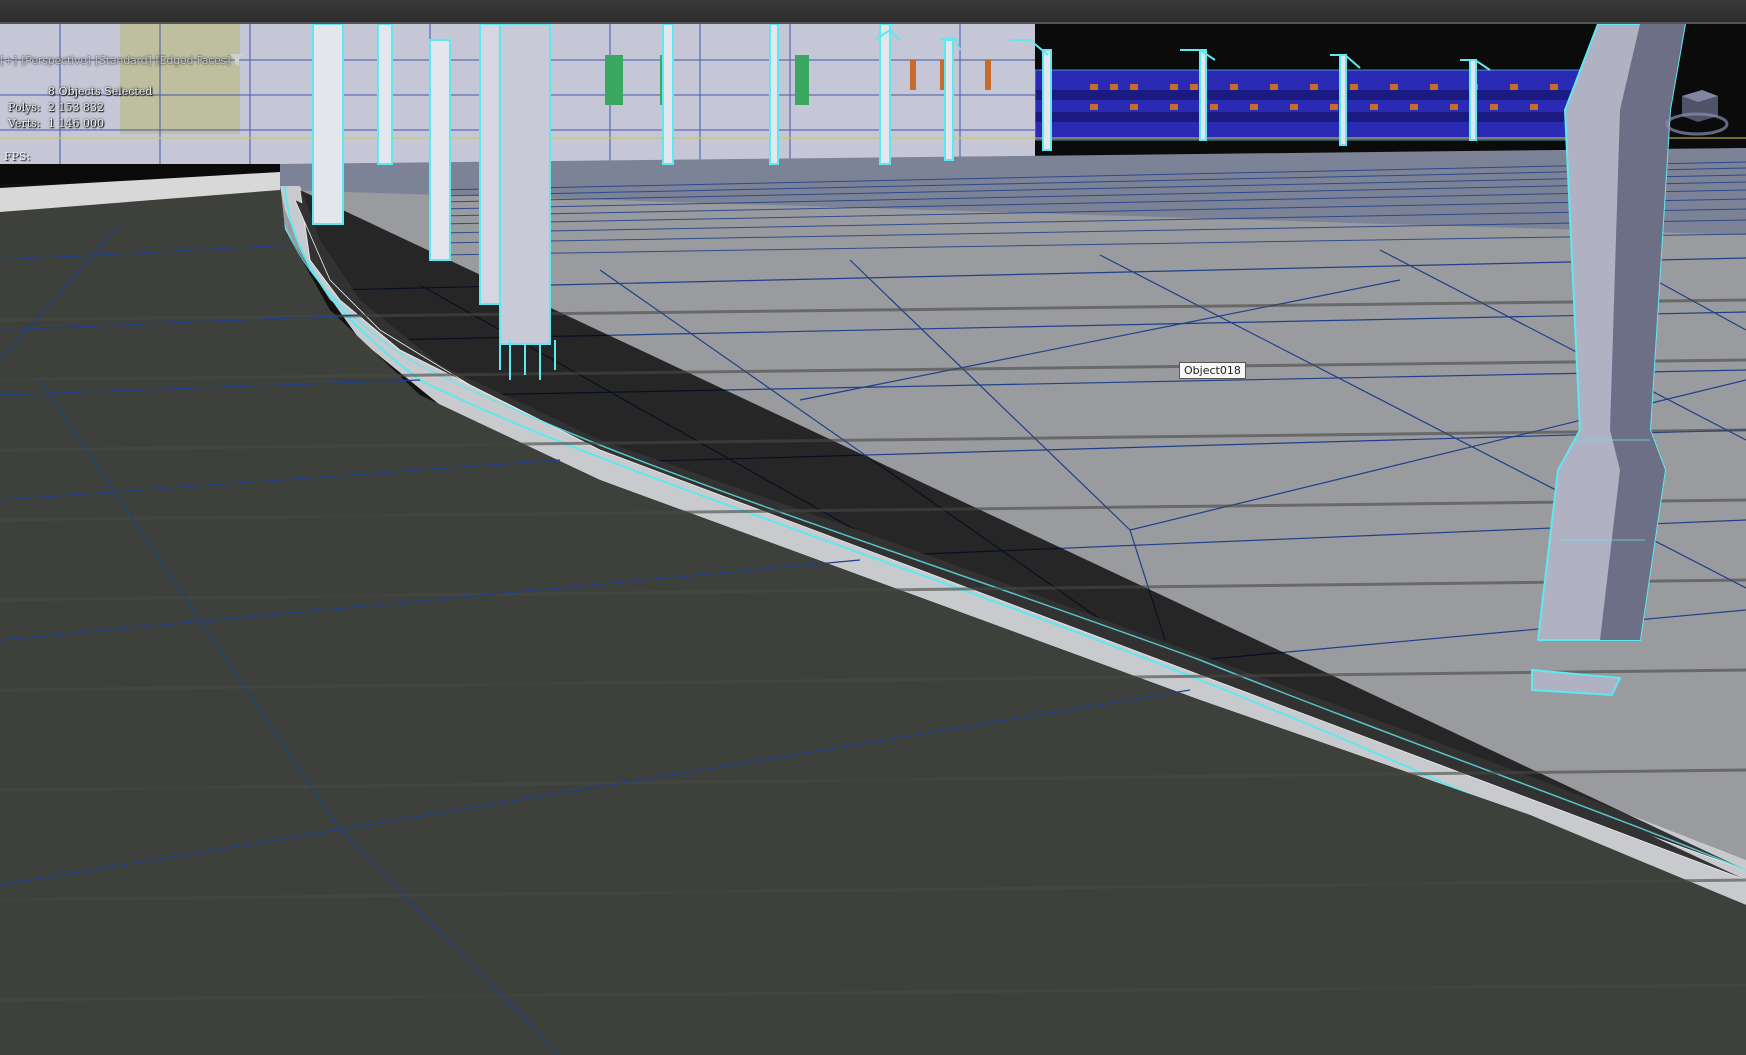  Describe the element at coordinates (193, 60) in the screenshot. I see `viewport-faces-label: [Edged Faces]` at that location.